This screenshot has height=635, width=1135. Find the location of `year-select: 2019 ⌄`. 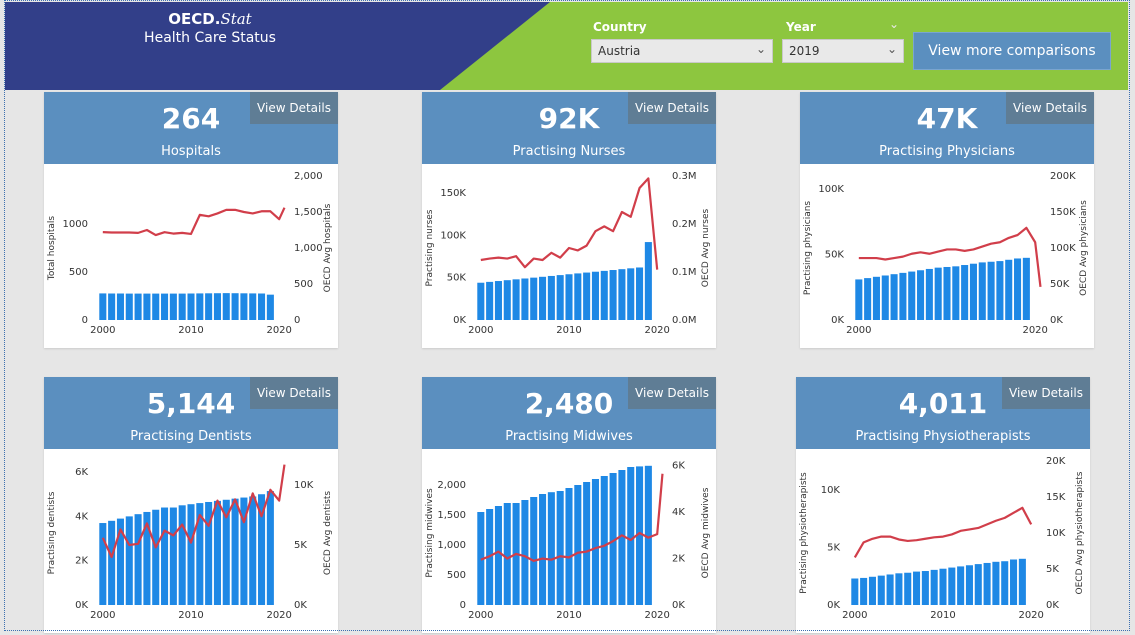

year-select: 2019 ⌄ is located at coordinates (843, 51).